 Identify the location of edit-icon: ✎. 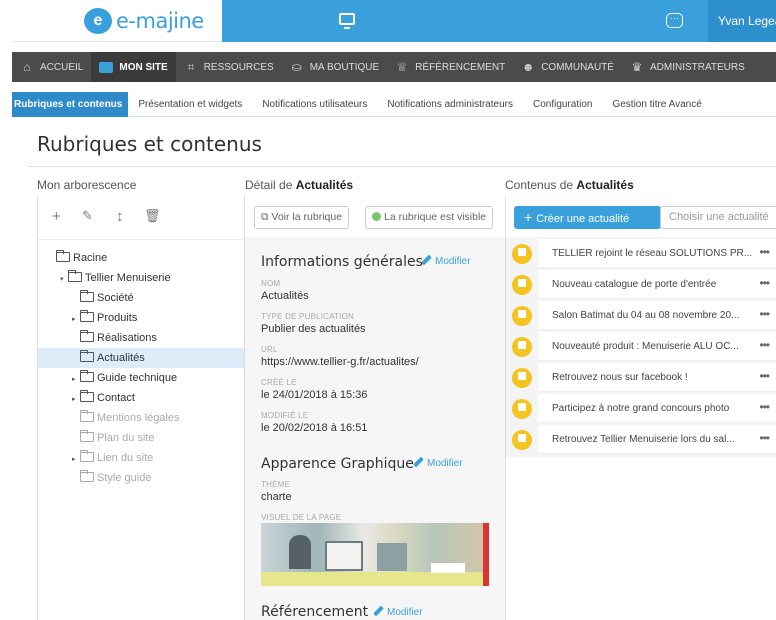
(87, 216).